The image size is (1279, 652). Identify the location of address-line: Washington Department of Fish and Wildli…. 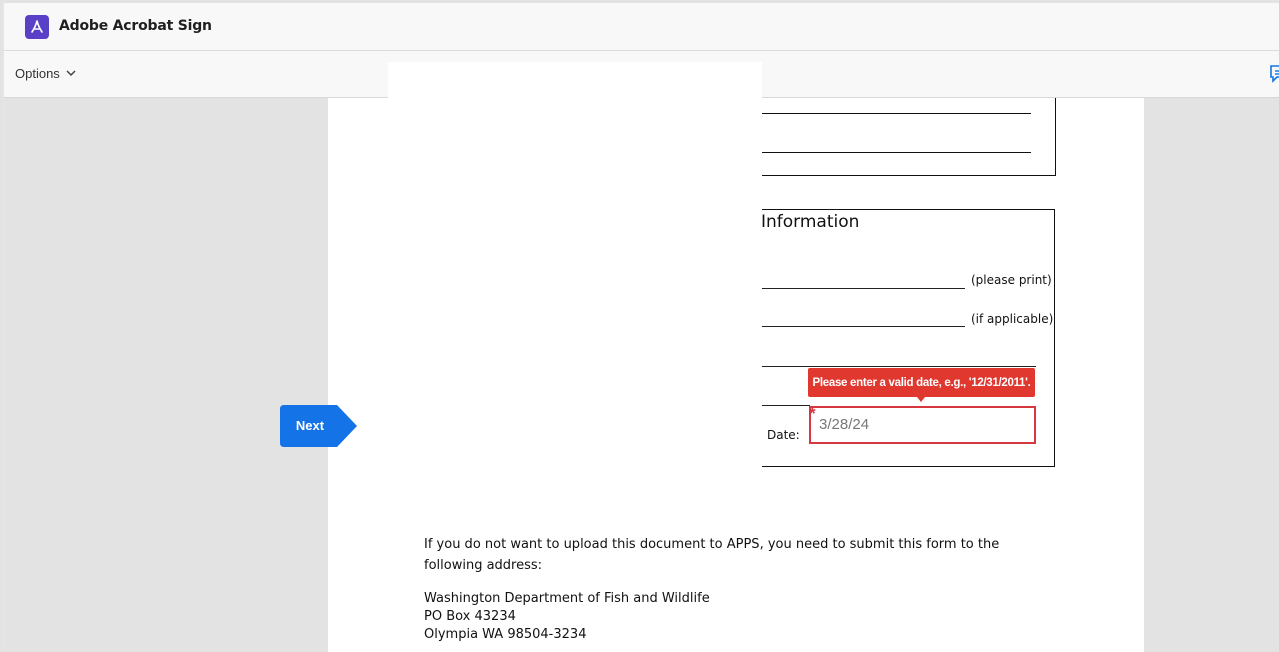
(567, 598).